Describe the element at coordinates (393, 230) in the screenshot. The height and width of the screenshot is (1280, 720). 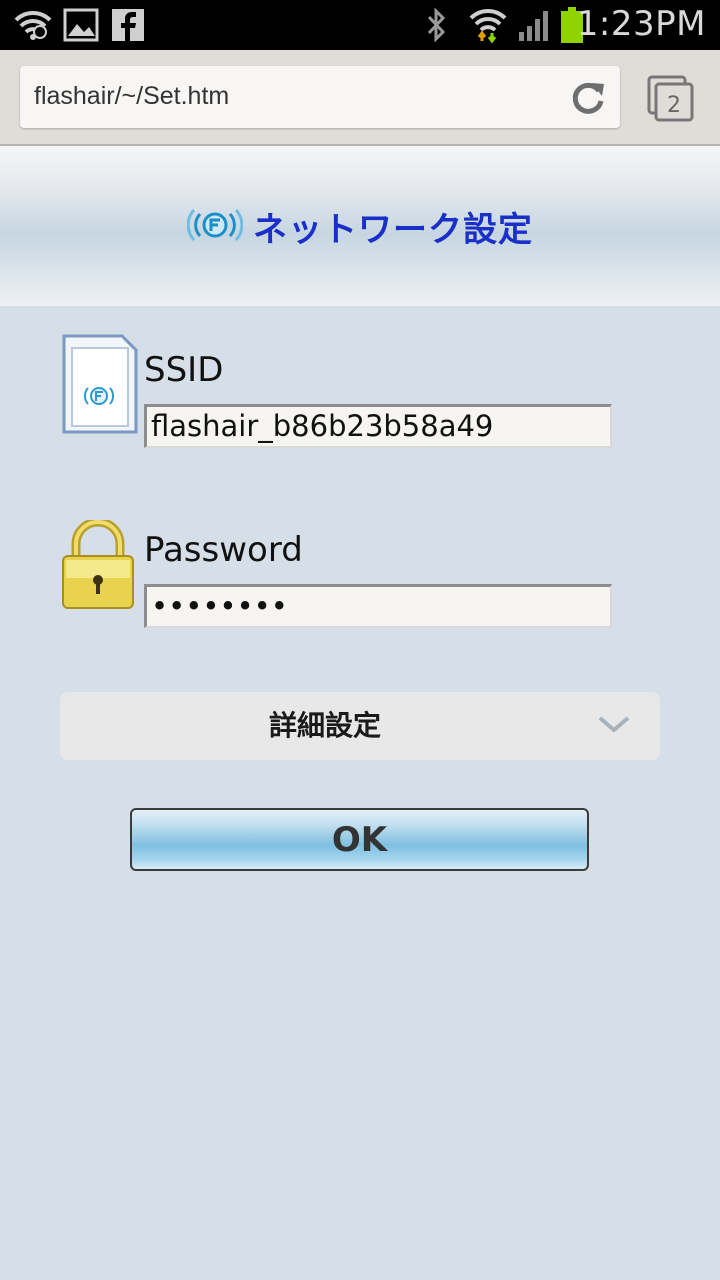
I see `page-title: ネットワーク設定` at that location.